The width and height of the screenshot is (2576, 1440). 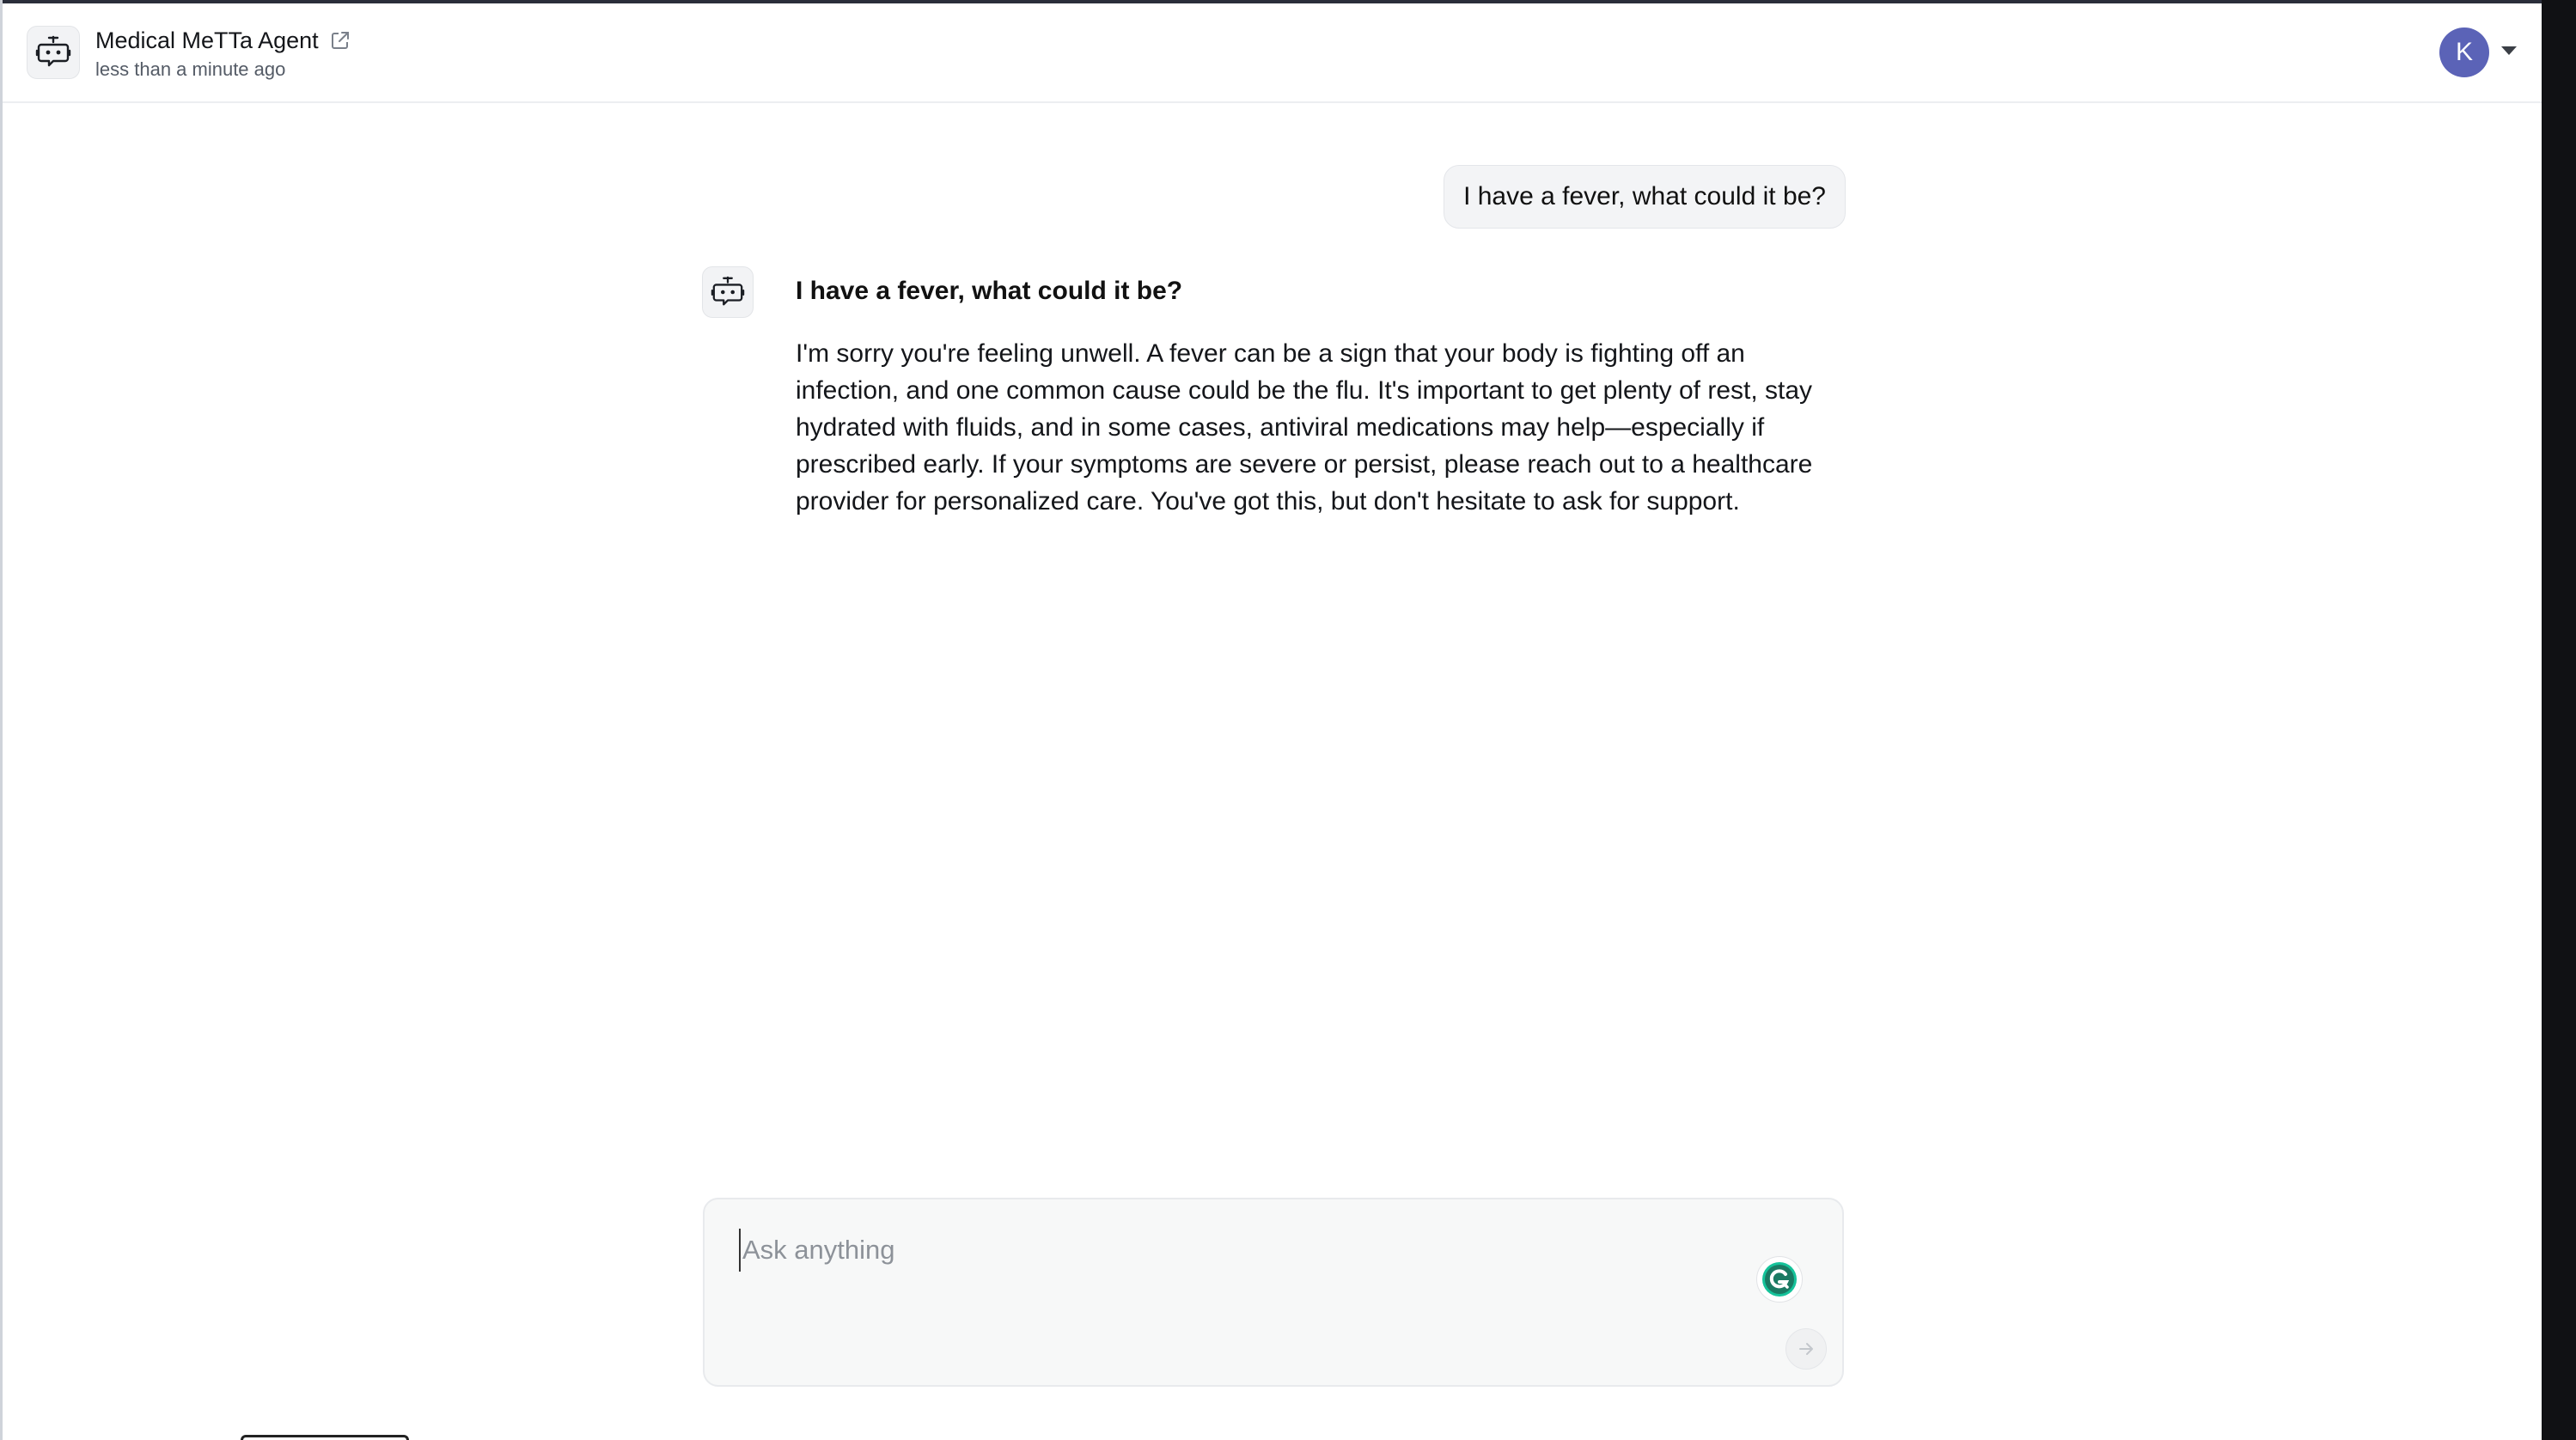 I want to click on message-input, so click(x=1214, y=1250).